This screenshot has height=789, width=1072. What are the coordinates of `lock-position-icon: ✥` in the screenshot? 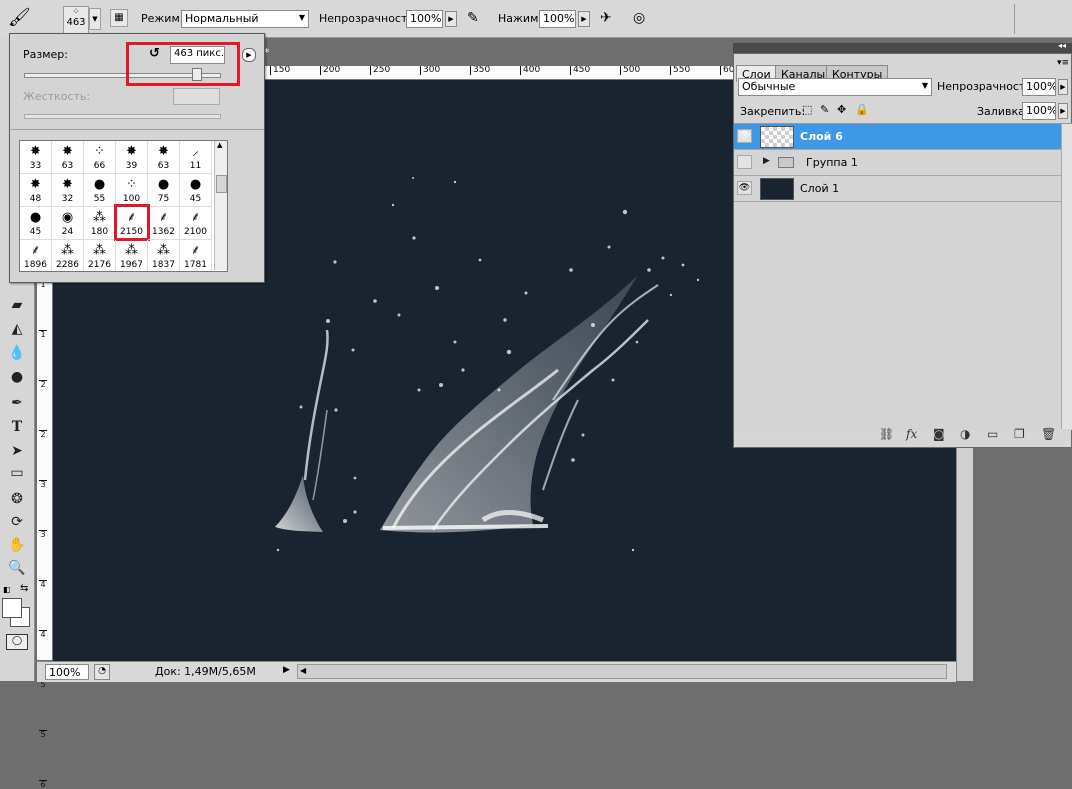 It's located at (841, 109).